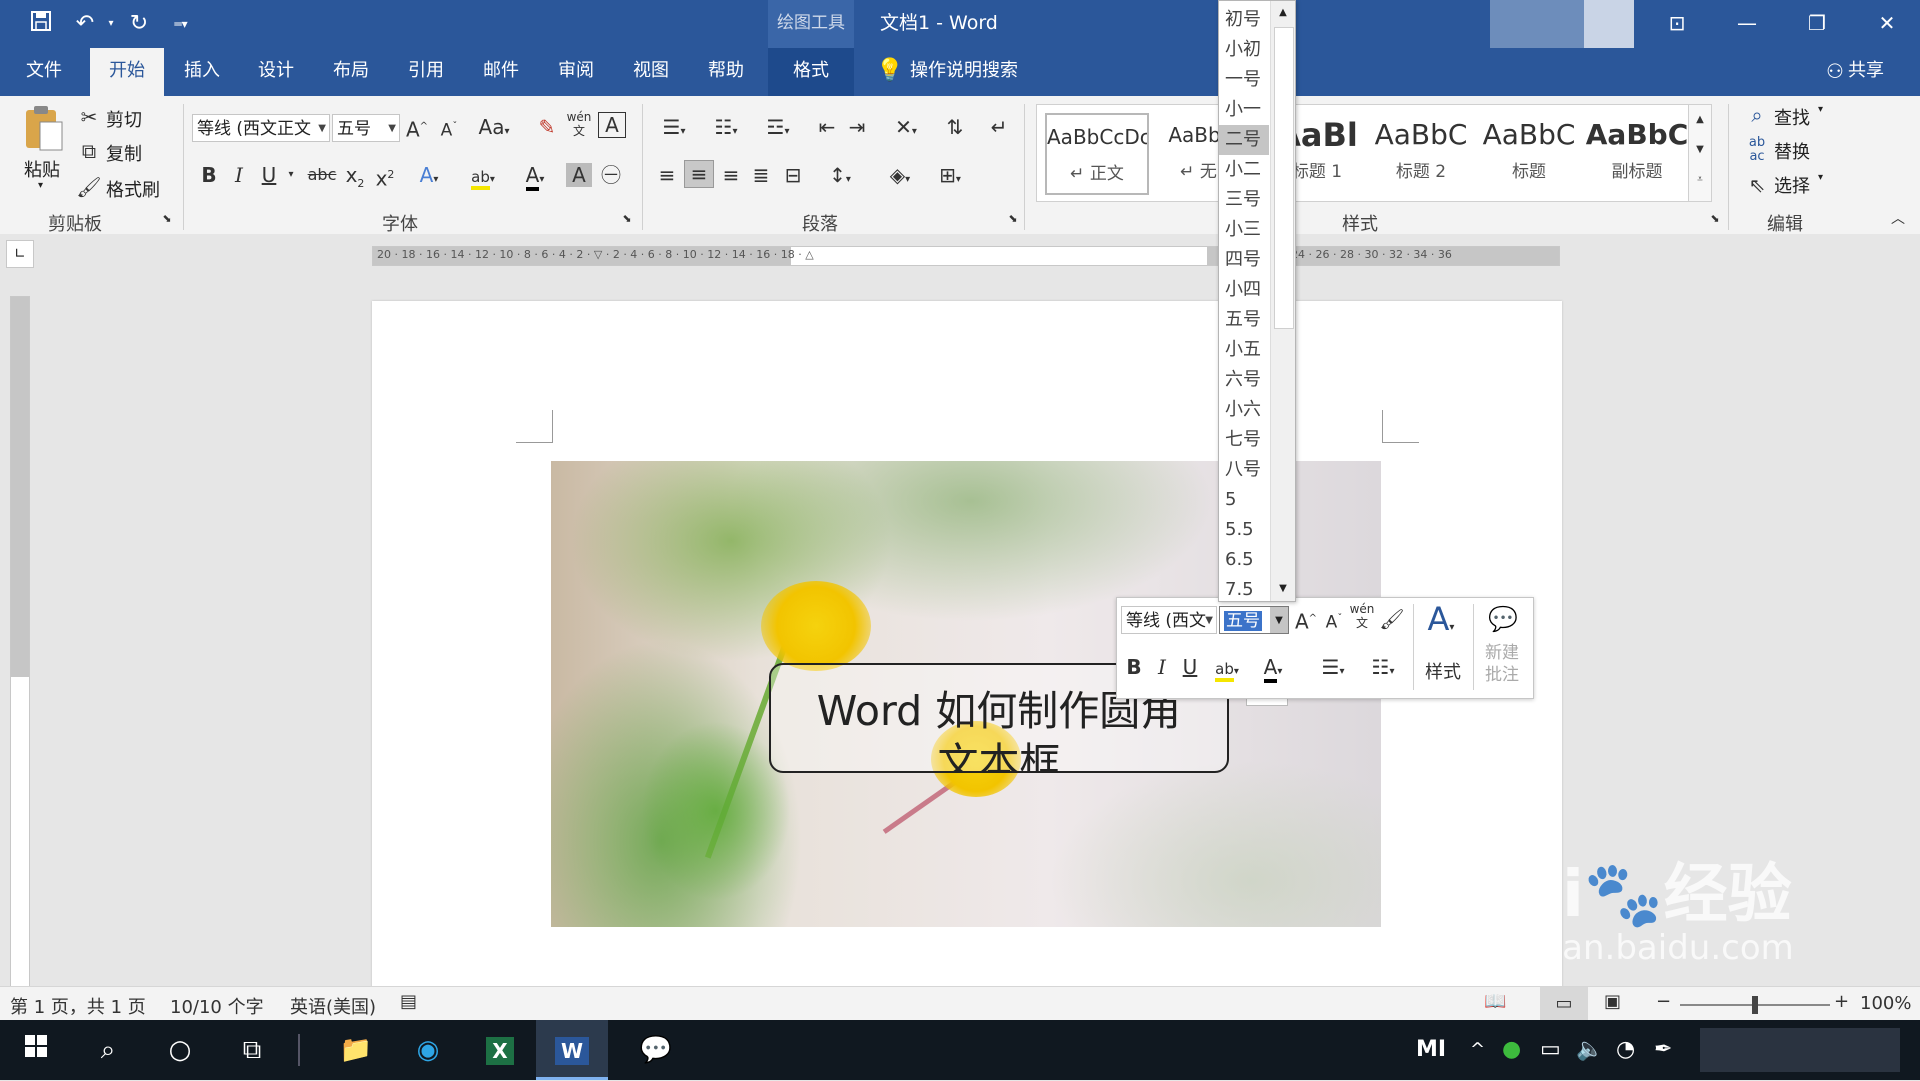  Describe the element at coordinates (1244, 110) in the screenshot. I see `font-size-option: 小一` at that location.